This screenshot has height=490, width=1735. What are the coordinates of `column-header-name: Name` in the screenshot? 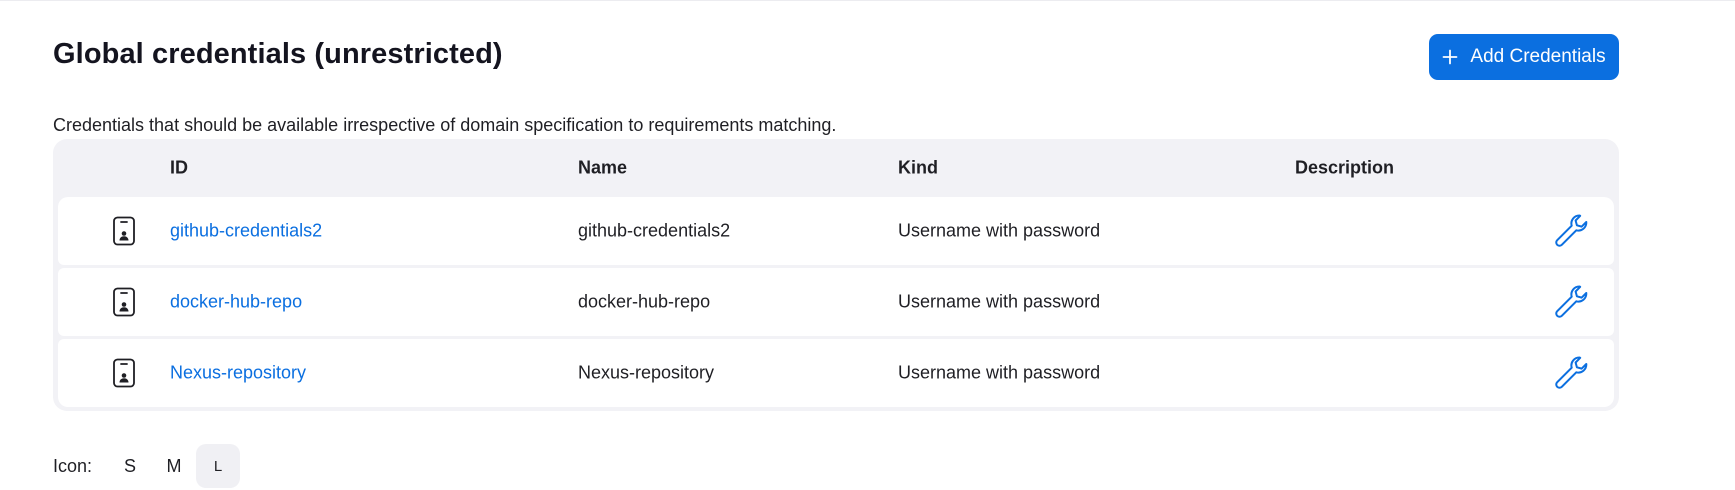 It's located at (602, 168).